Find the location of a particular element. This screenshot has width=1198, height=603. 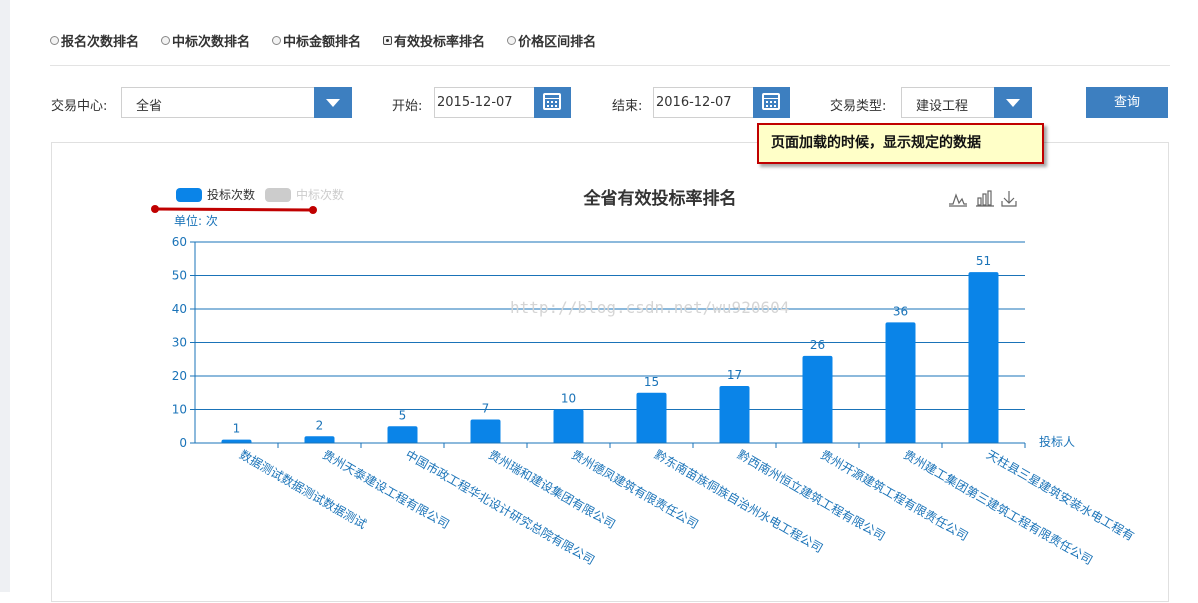

annotation-tooltip: 页面加载的时候，显示规定的数据 is located at coordinates (900, 143).